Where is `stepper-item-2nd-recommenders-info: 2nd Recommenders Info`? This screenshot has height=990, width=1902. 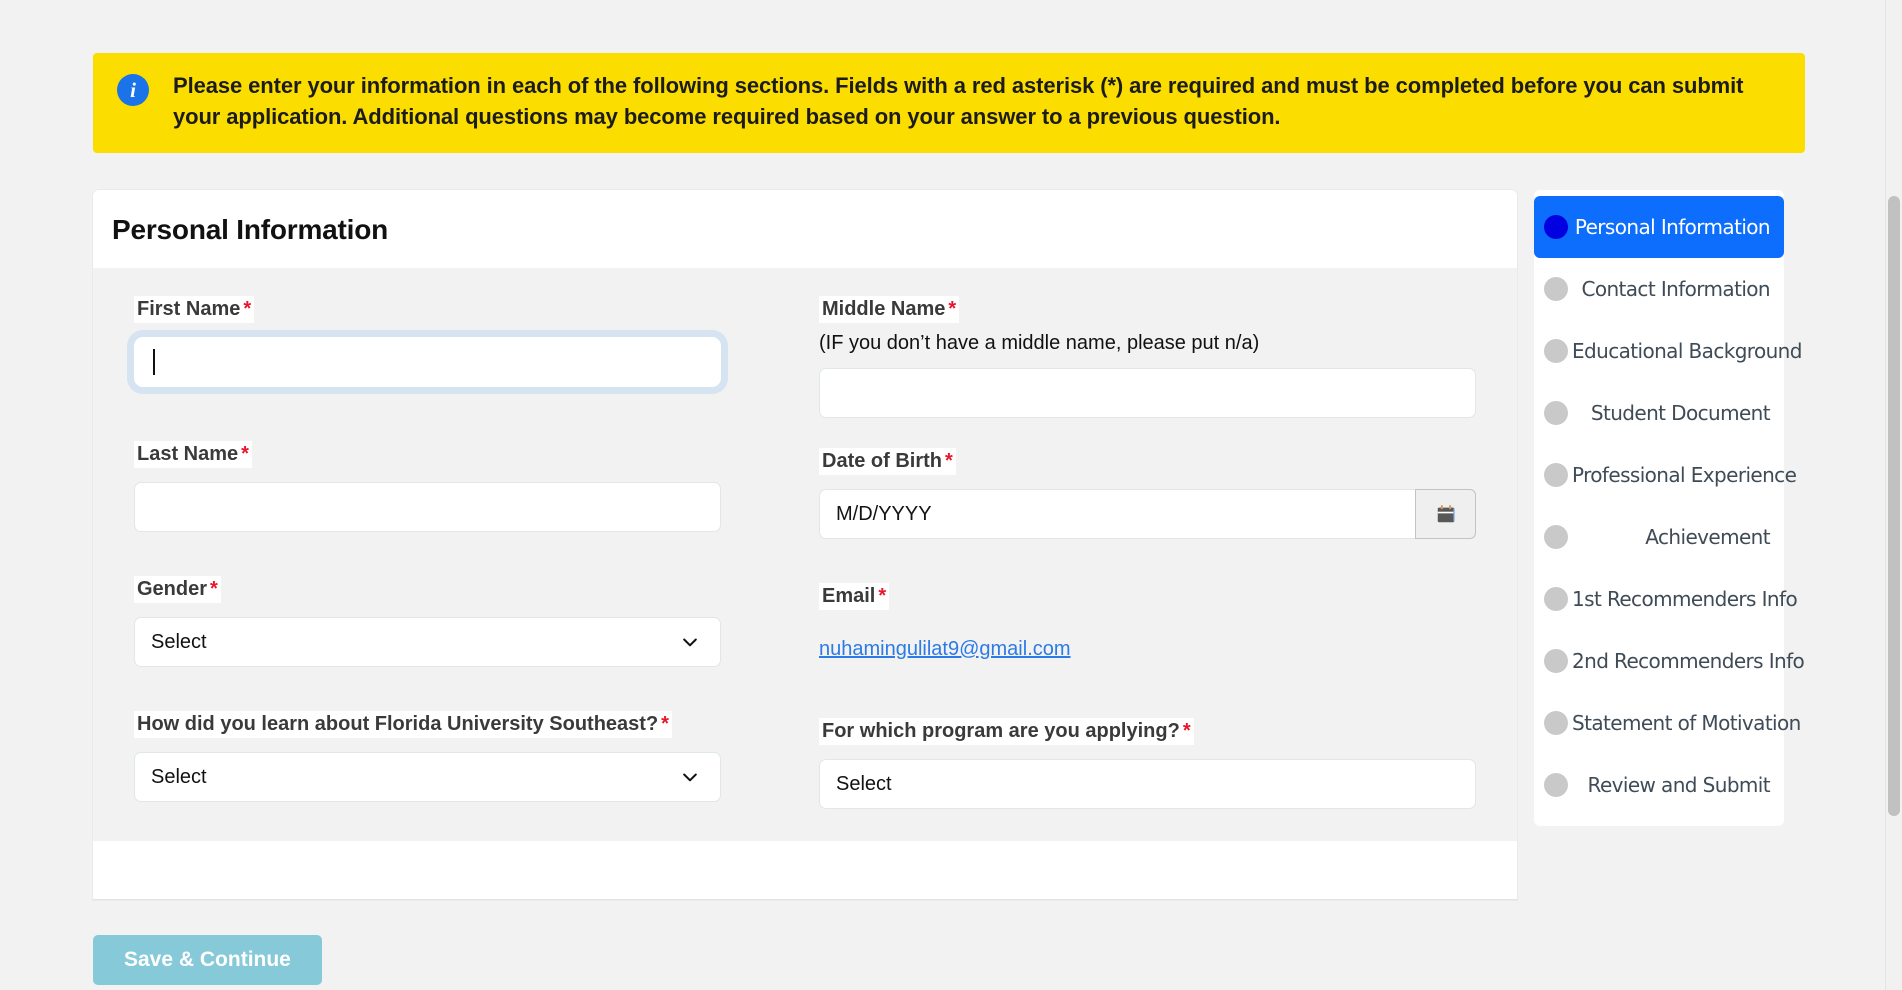 stepper-item-2nd-recommenders-info: 2nd Recommenders Info is located at coordinates (1669, 661).